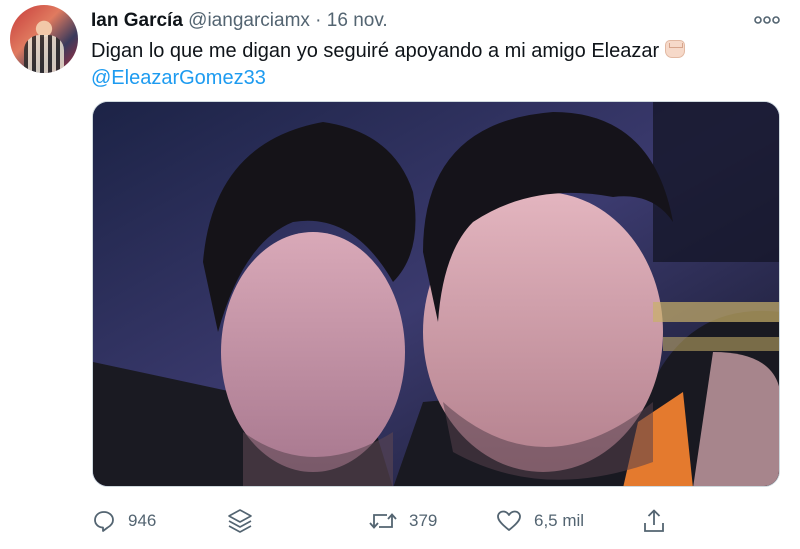  I want to click on layers-button, so click(246, 521).